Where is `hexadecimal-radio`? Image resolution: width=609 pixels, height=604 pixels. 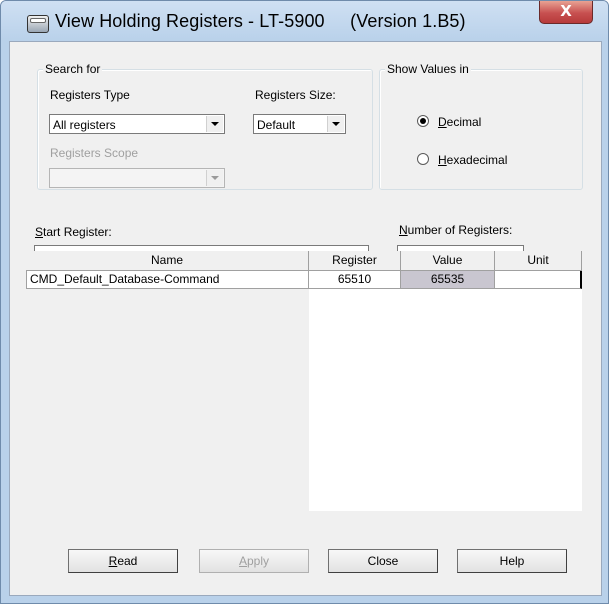 hexadecimal-radio is located at coordinates (423, 159).